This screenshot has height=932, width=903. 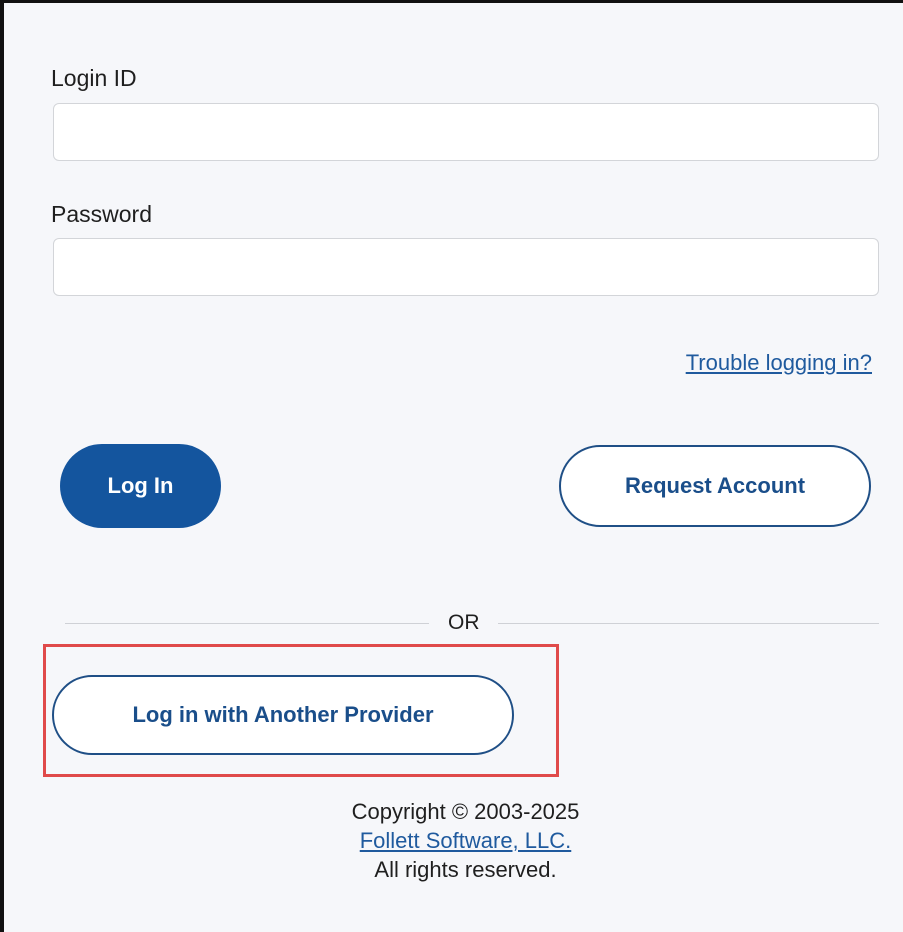 What do you see at coordinates (465, 869) in the screenshot?
I see `rights-text: All rights reserved.` at bounding box center [465, 869].